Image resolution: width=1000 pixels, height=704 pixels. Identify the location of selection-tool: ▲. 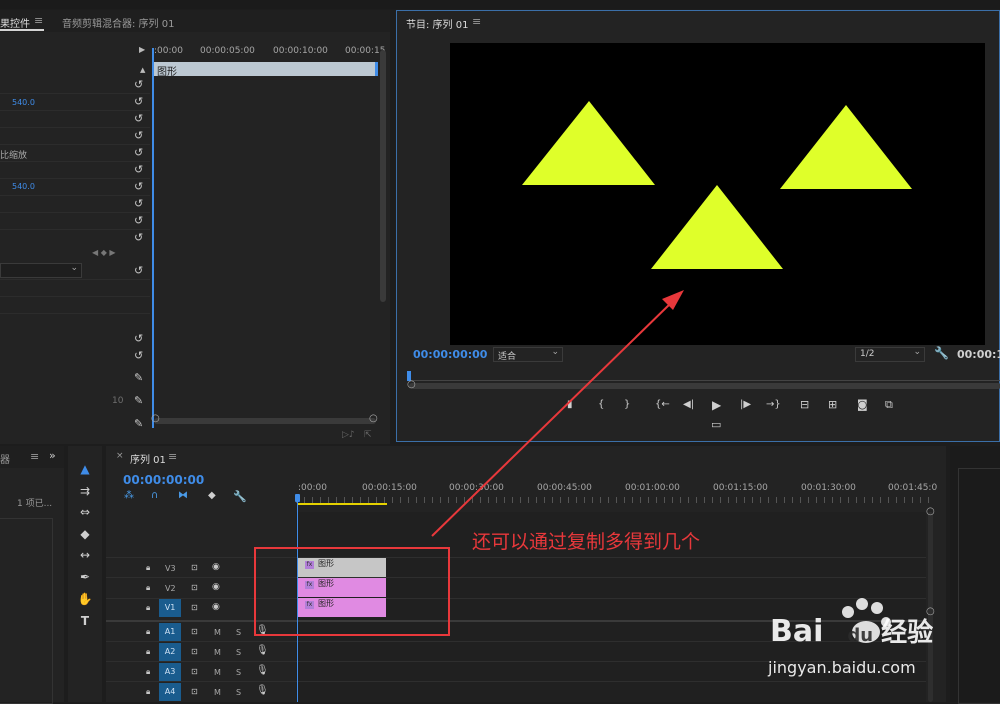
(85, 469).